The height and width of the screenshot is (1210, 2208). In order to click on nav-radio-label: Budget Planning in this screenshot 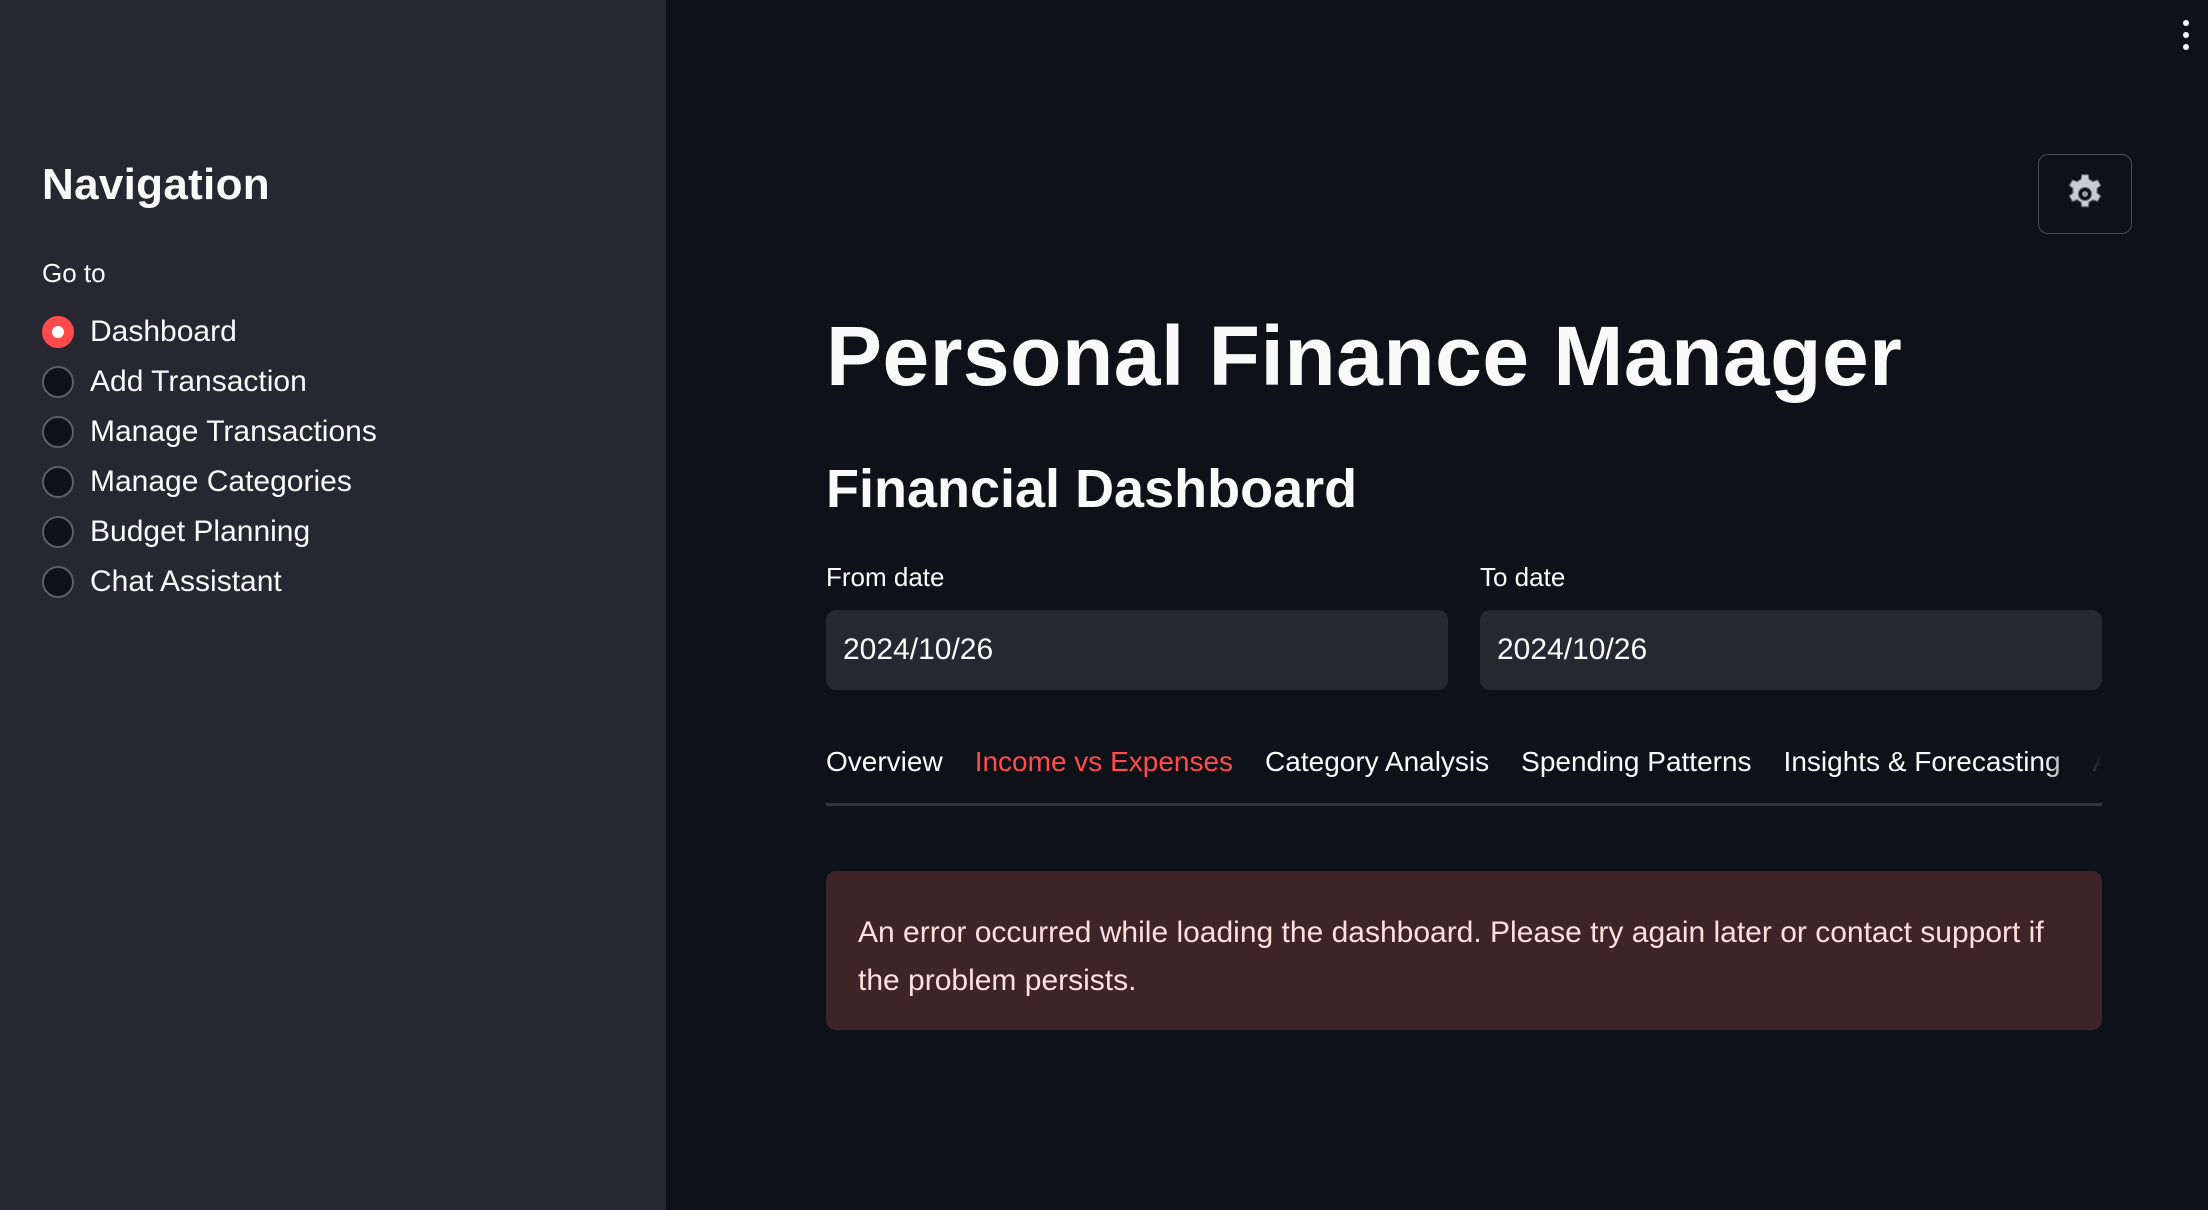, I will do `click(200, 531)`.